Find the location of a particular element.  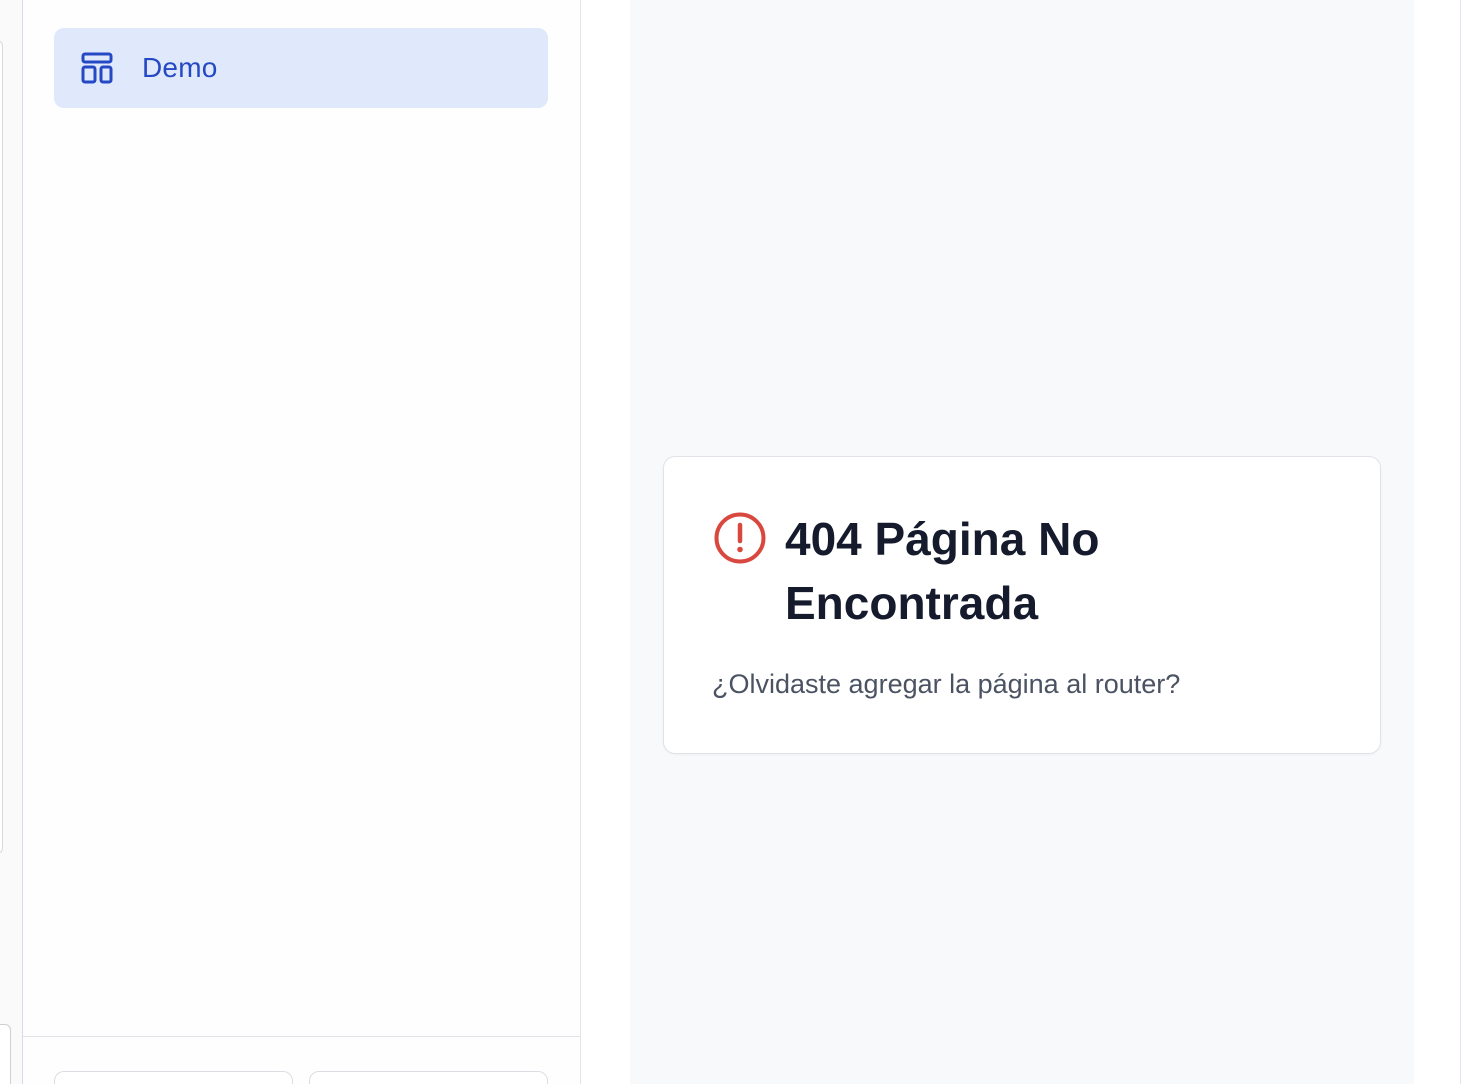

window-edge-line is located at coordinates (1460, 542).